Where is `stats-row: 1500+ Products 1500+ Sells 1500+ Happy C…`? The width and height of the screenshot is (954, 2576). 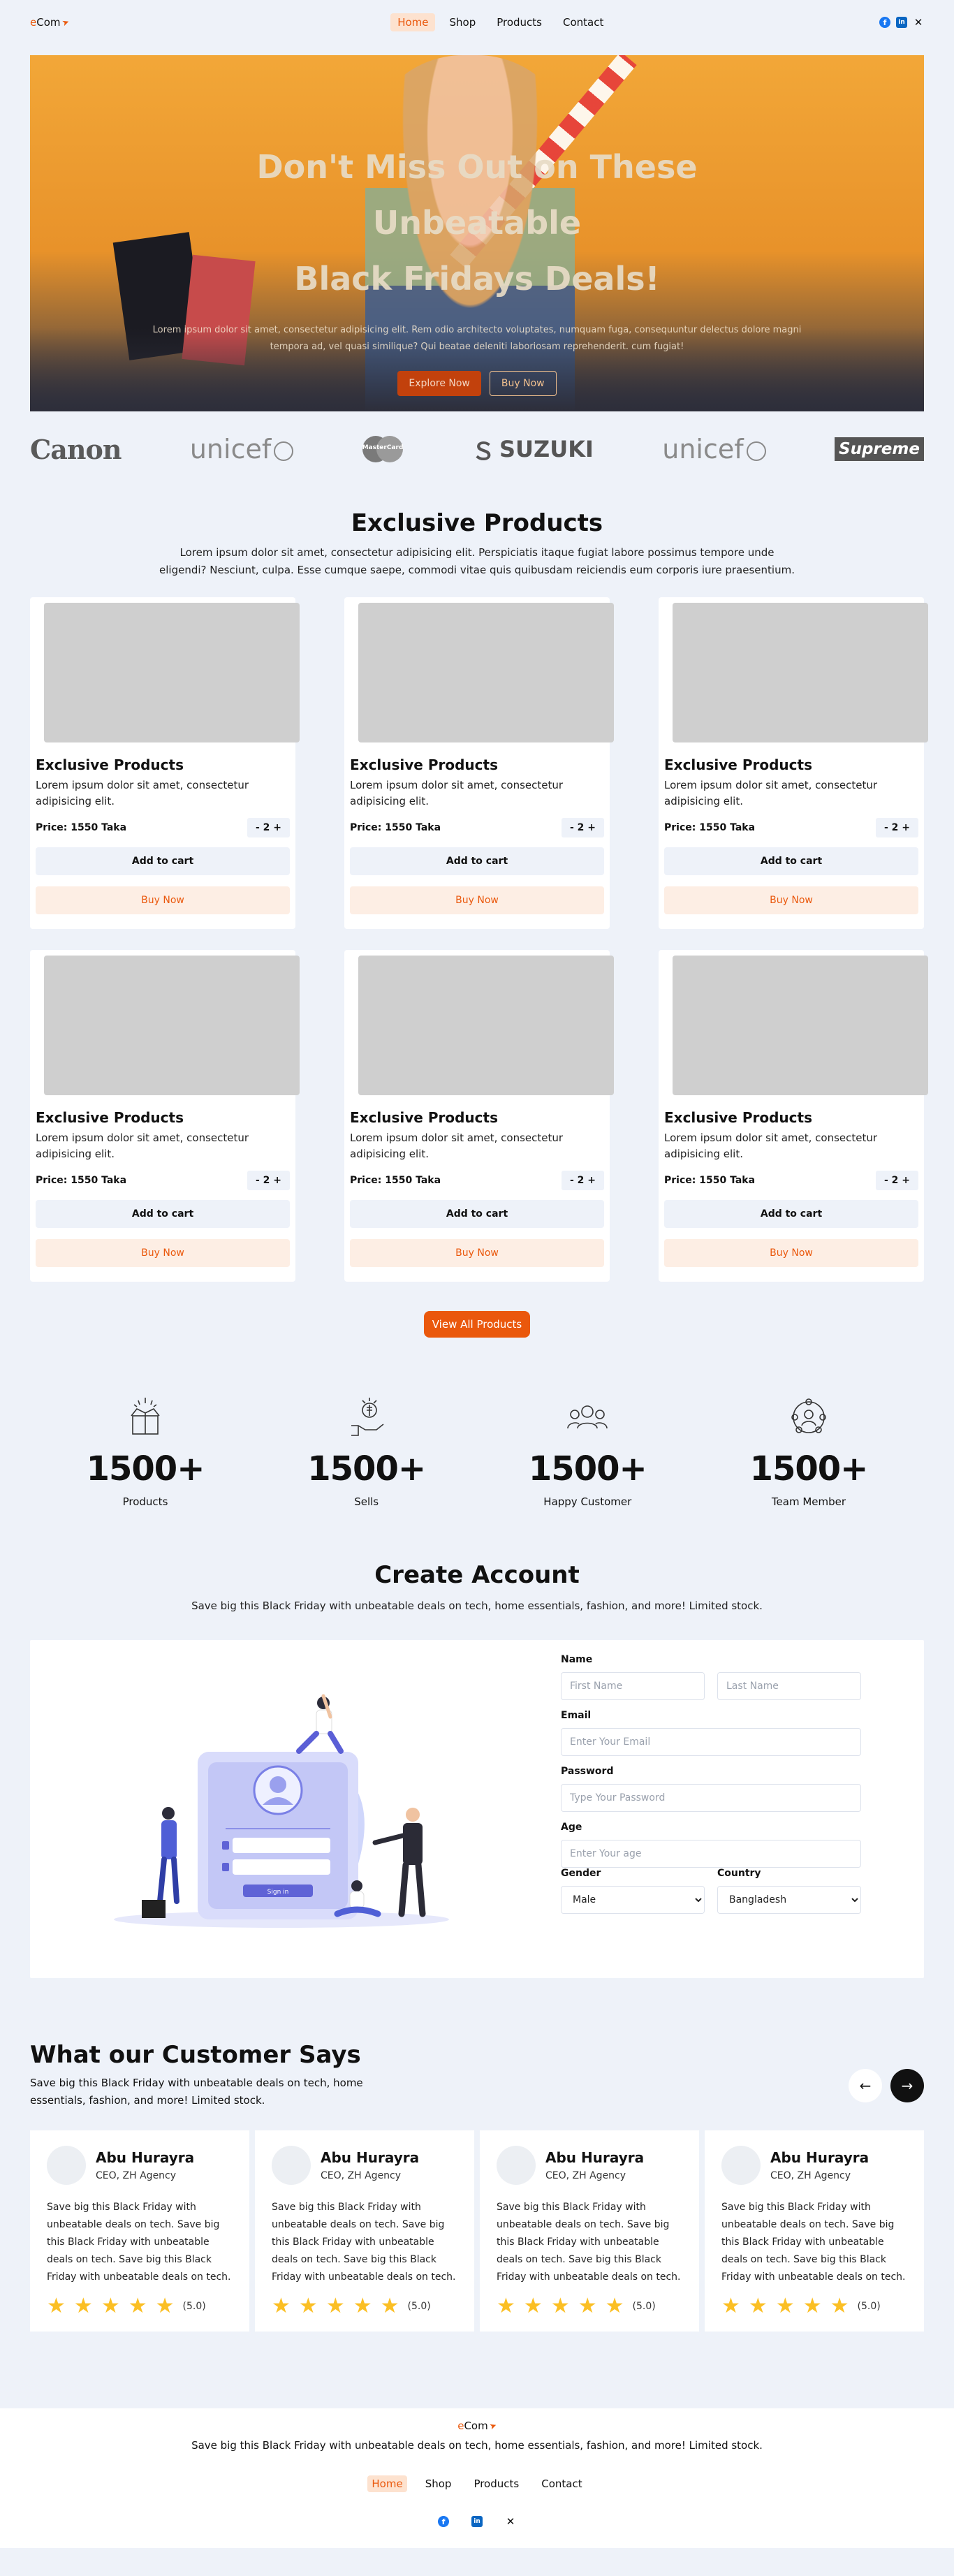
stats-row: 1500+ Products 1500+ Sells 1500+ Happy C… is located at coordinates (477, 1451).